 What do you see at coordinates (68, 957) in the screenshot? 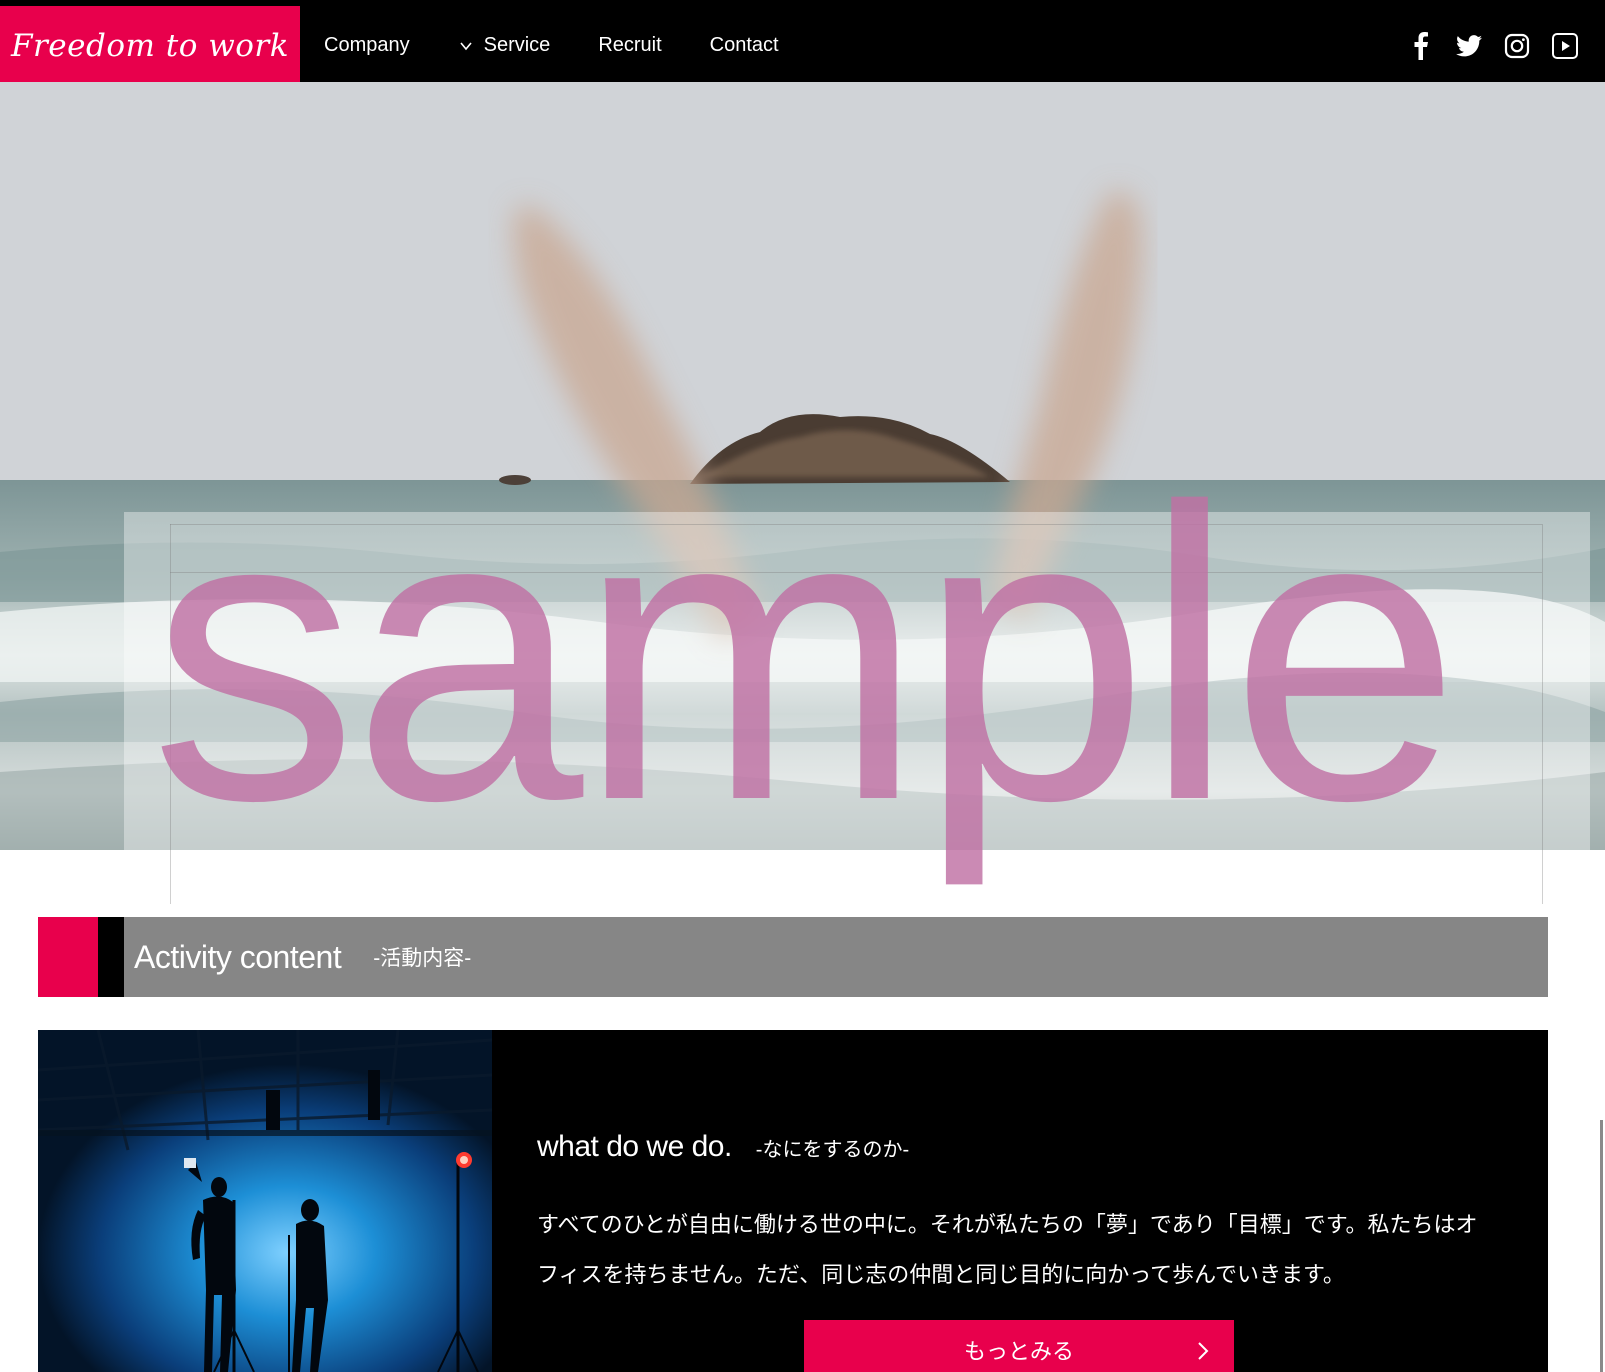
I see `section-accent` at bounding box center [68, 957].